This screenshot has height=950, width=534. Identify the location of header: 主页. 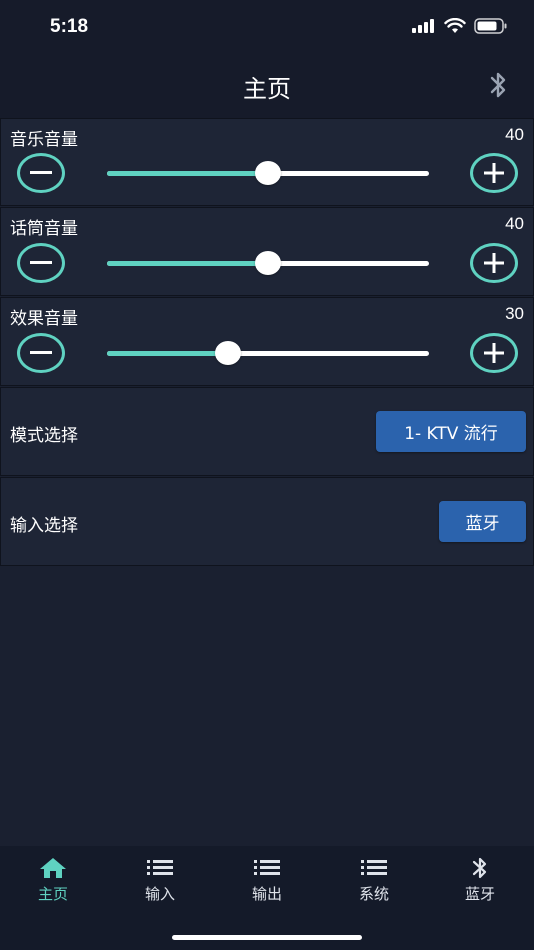
(267, 87).